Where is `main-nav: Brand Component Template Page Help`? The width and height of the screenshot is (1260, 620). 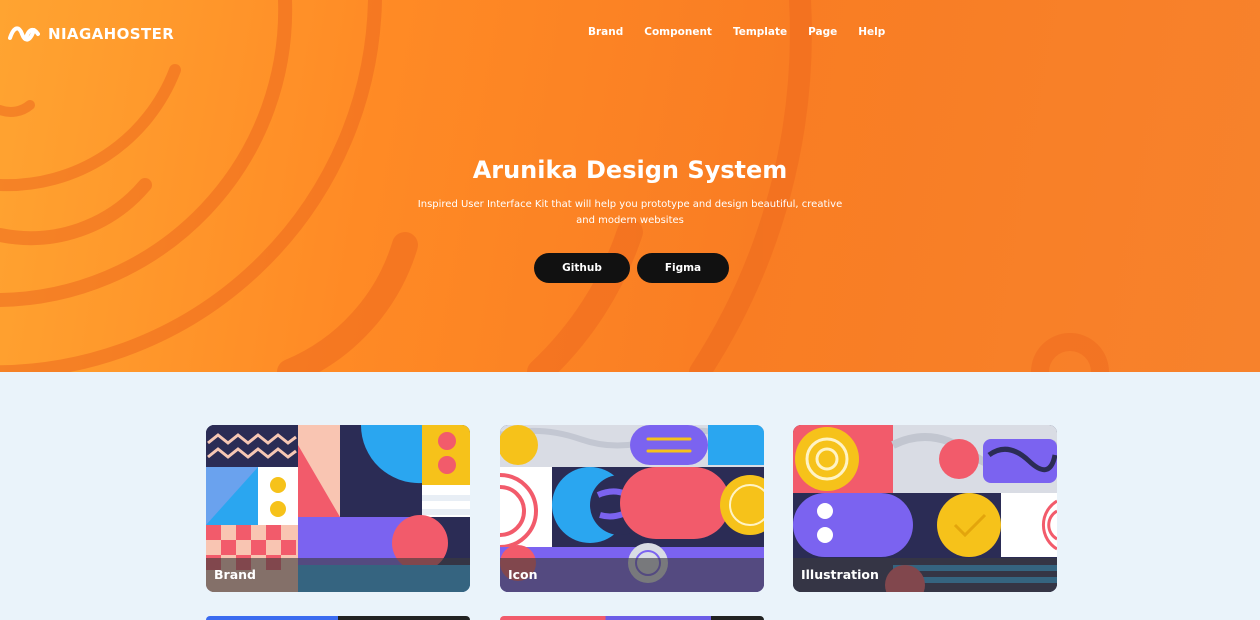 main-nav: Brand Component Template Page Help is located at coordinates (736, 32).